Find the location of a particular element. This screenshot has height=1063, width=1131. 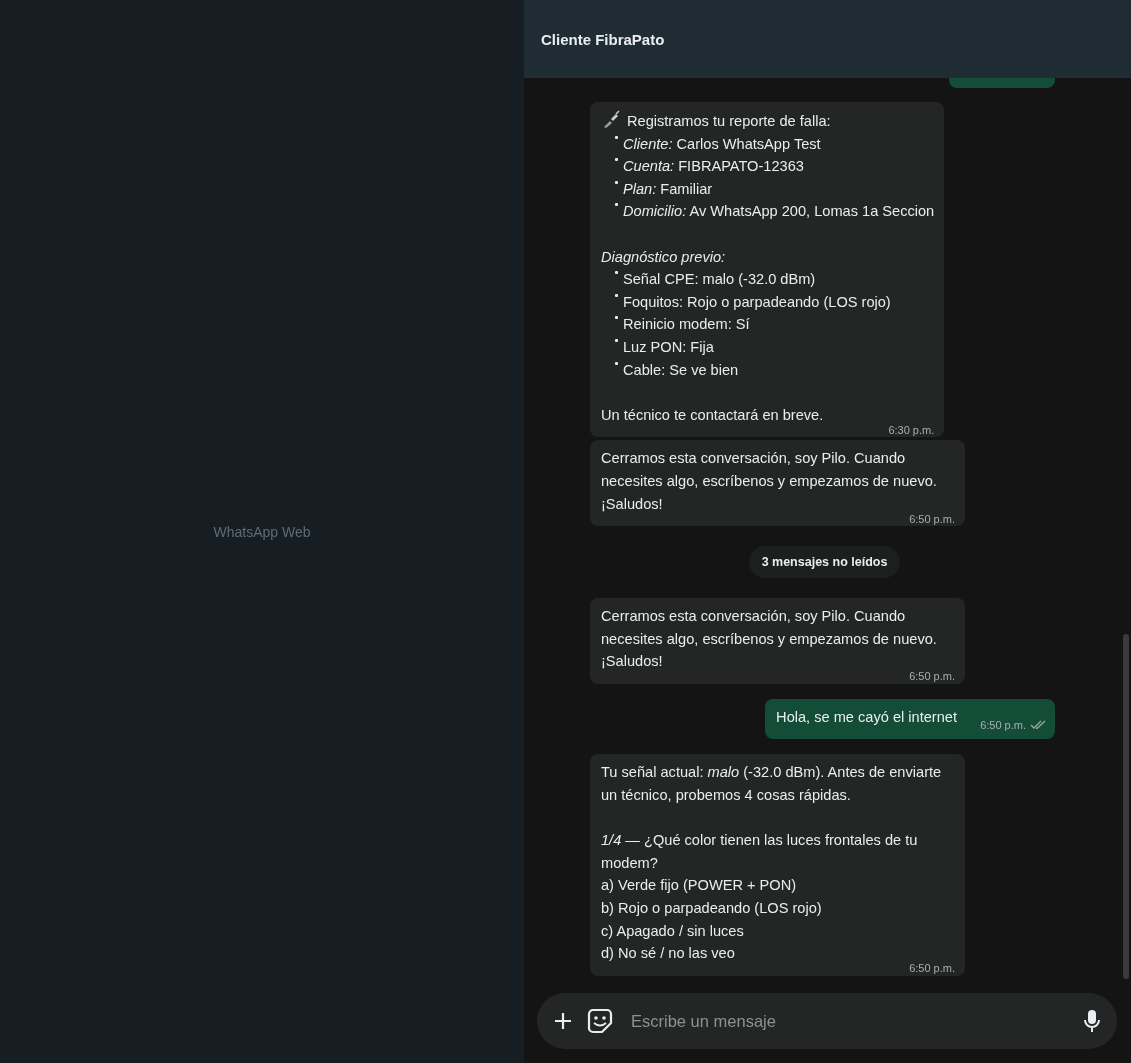

message-time: 6:30 p.m. is located at coordinates (911, 429).